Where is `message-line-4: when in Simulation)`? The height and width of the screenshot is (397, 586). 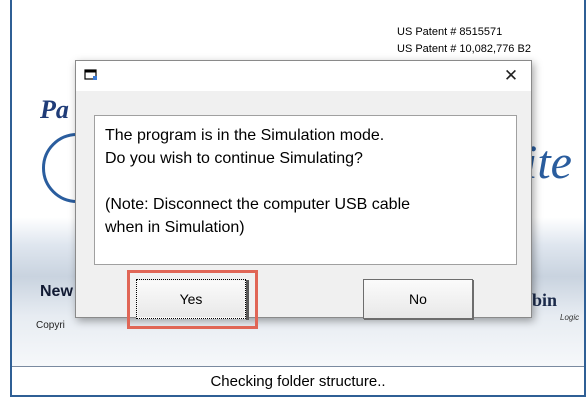
message-line-4: when in Simulation) is located at coordinates (175, 227).